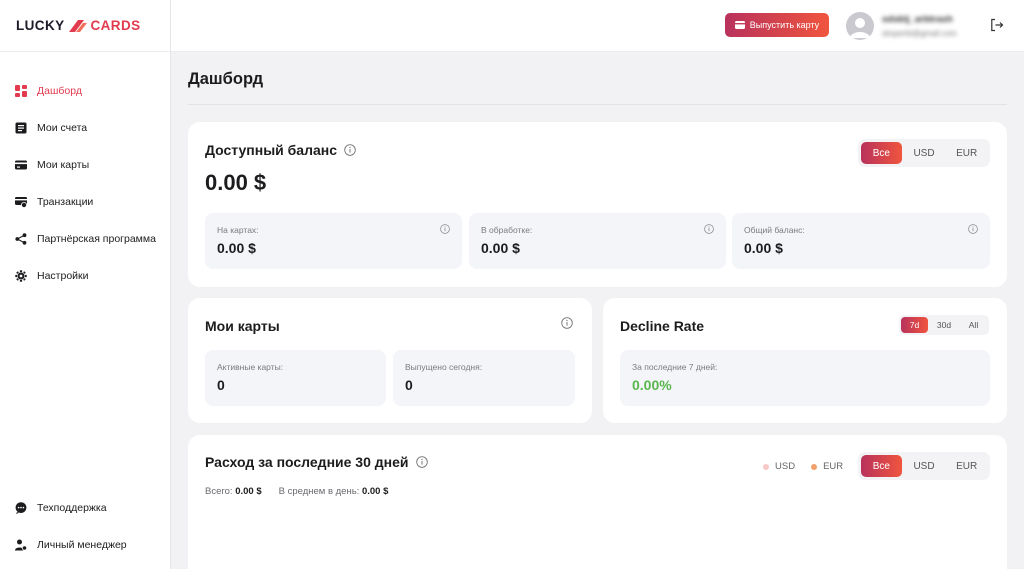 This screenshot has height=569, width=1024. I want to click on sidebar-item-accounts: Мои счета, so click(85, 127).